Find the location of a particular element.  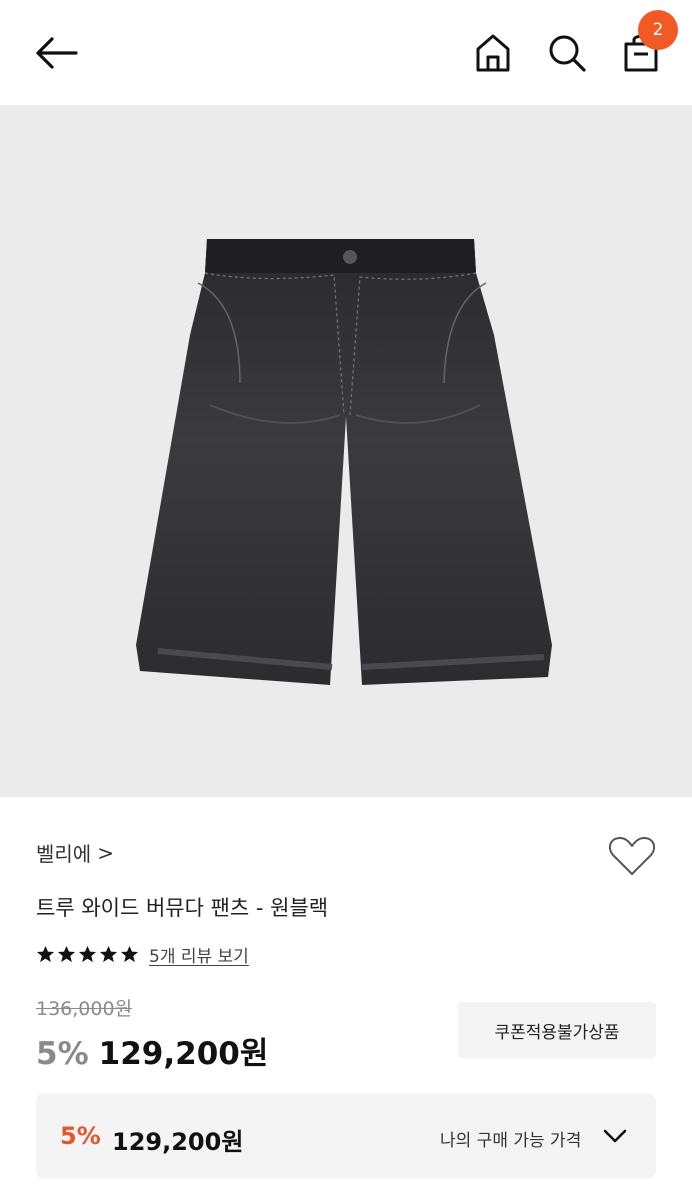

product-title: 트루 와이드 버뮤다 팬츠 - 원블랙 is located at coordinates (182, 908).